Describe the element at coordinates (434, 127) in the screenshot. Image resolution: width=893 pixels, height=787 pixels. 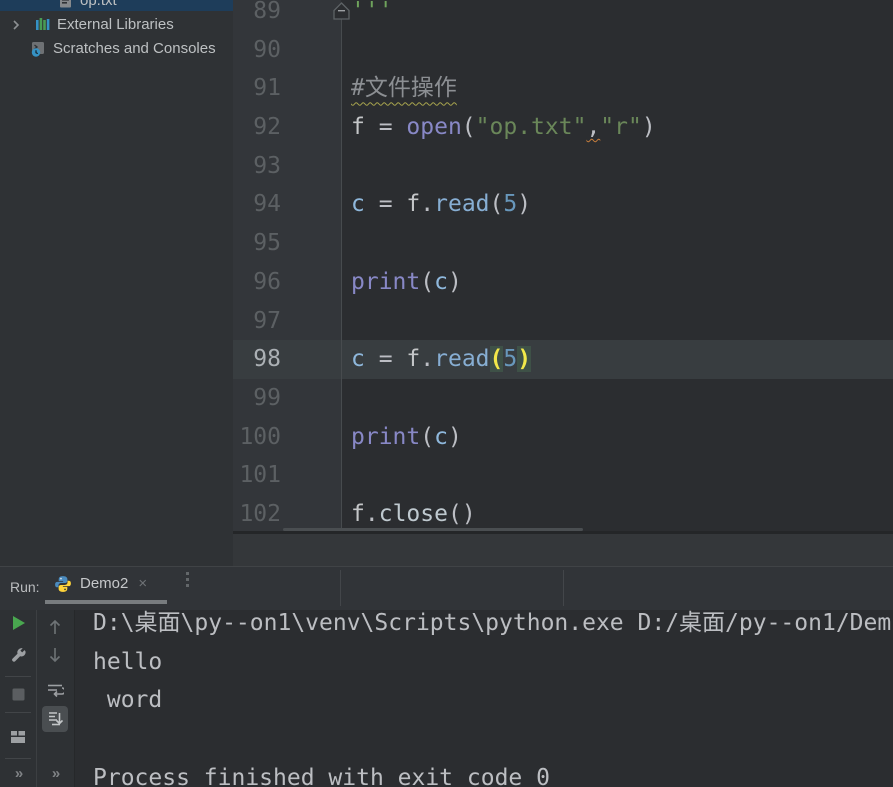
I see `code-token: open` at that location.